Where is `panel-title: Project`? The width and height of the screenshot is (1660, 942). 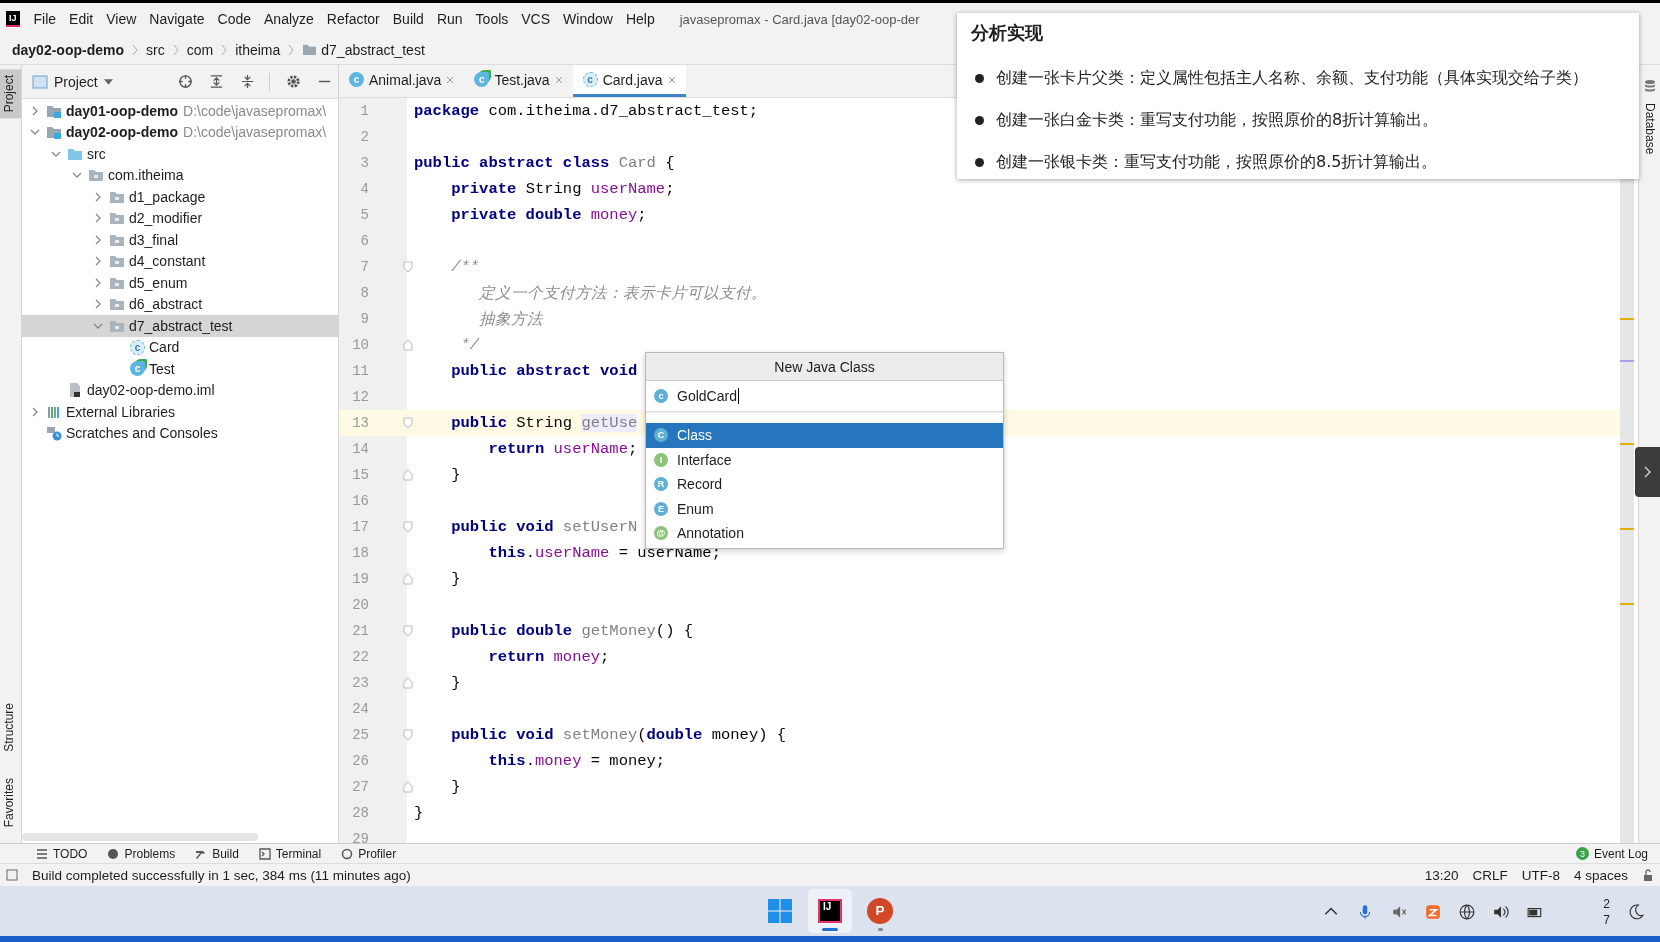 panel-title: Project is located at coordinates (76, 81).